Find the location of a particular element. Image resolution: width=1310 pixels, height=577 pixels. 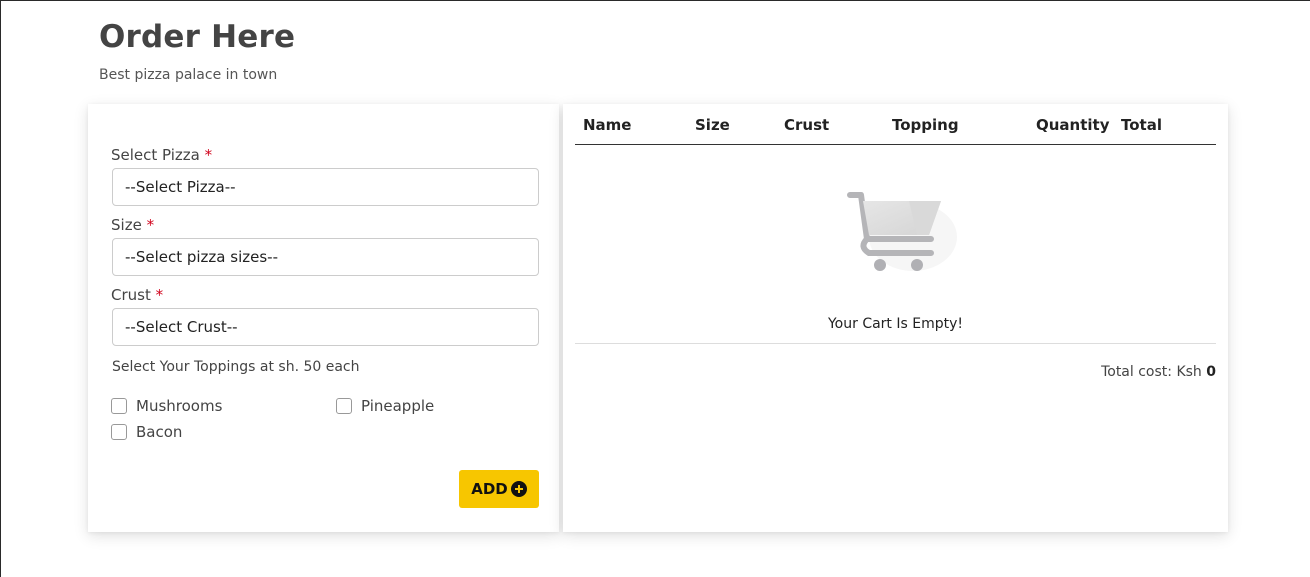

pizza-label: Select Pizza * is located at coordinates (161, 155).